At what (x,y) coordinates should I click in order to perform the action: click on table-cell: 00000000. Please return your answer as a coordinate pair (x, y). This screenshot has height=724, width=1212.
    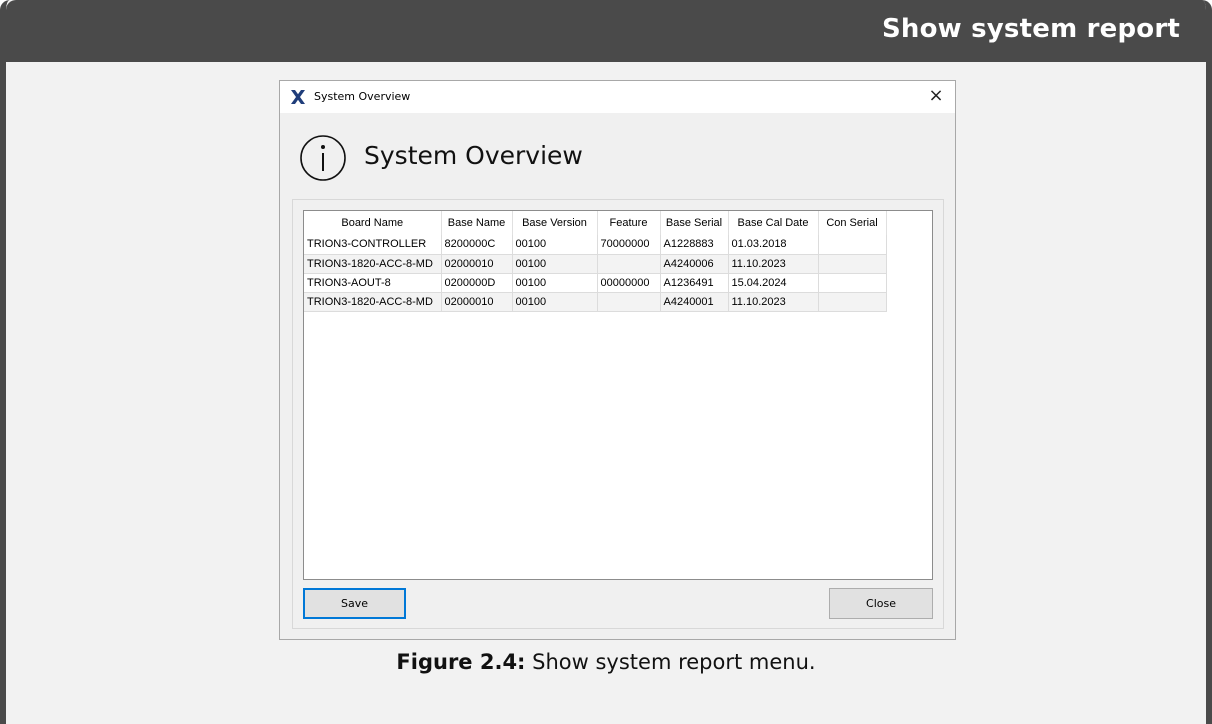
    Looking at the image, I should click on (629, 283).